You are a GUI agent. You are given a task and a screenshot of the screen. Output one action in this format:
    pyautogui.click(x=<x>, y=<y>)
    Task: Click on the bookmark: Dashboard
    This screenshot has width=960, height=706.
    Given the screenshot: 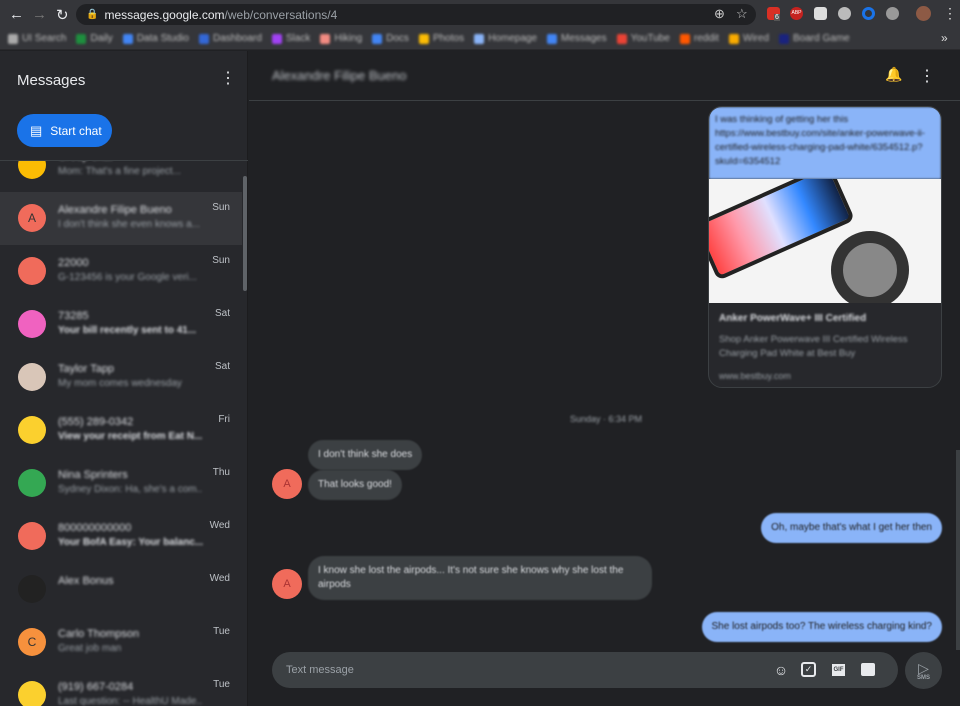 What is the action you would take?
    pyautogui.click(x=230, y=38)
    